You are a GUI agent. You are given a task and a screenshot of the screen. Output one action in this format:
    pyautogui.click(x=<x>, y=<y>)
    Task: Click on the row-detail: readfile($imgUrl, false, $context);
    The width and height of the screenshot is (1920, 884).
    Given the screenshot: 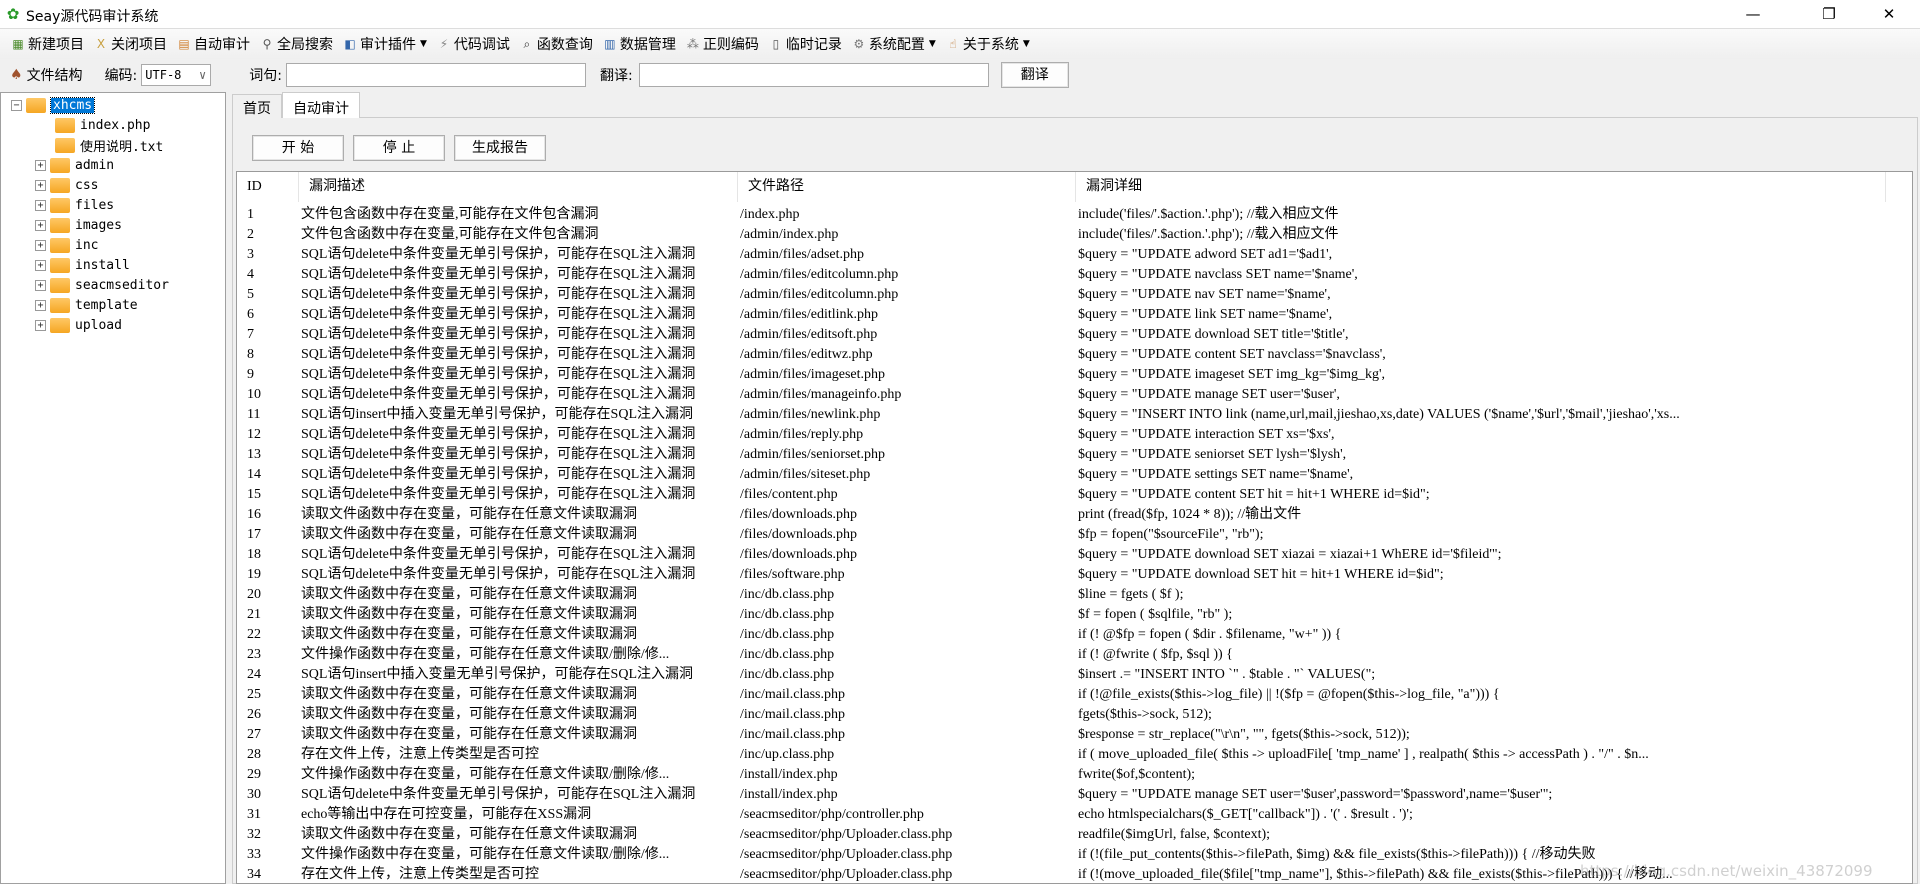 What is the action you would take?
    pyautogui.click(x=1478, y=835)
    